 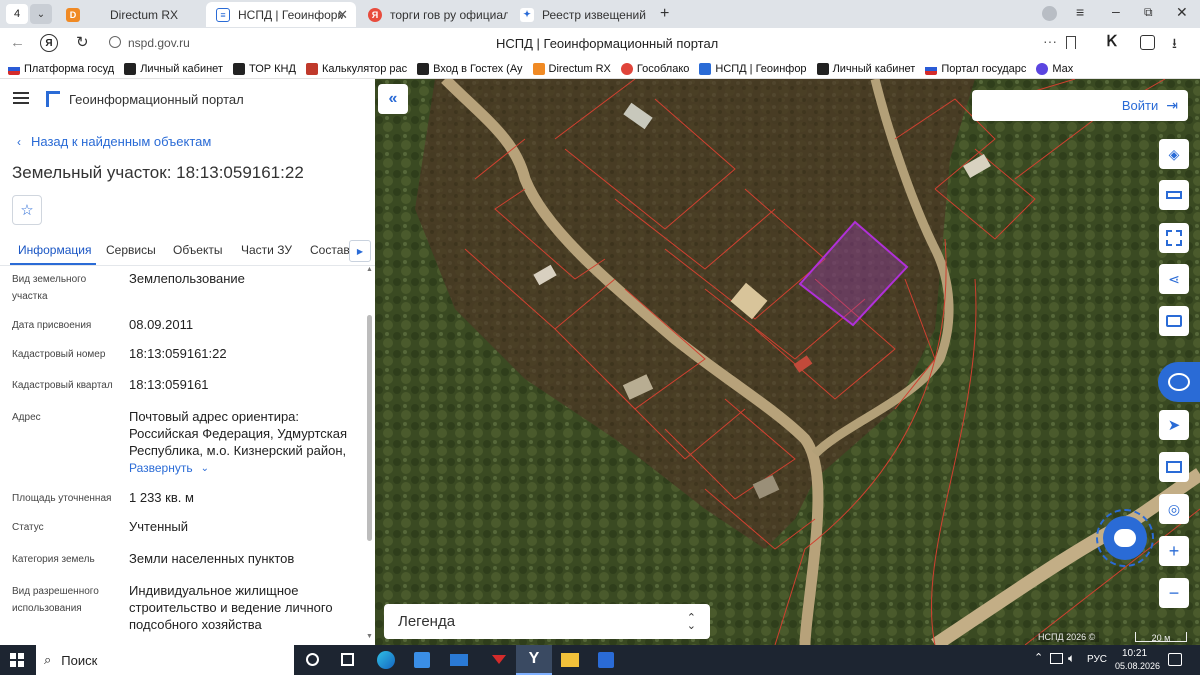 What do you see at coordinates (1172, 105) in the screenshot?
I see `login-icon: ⇥` at bounding box center [1172, 105].